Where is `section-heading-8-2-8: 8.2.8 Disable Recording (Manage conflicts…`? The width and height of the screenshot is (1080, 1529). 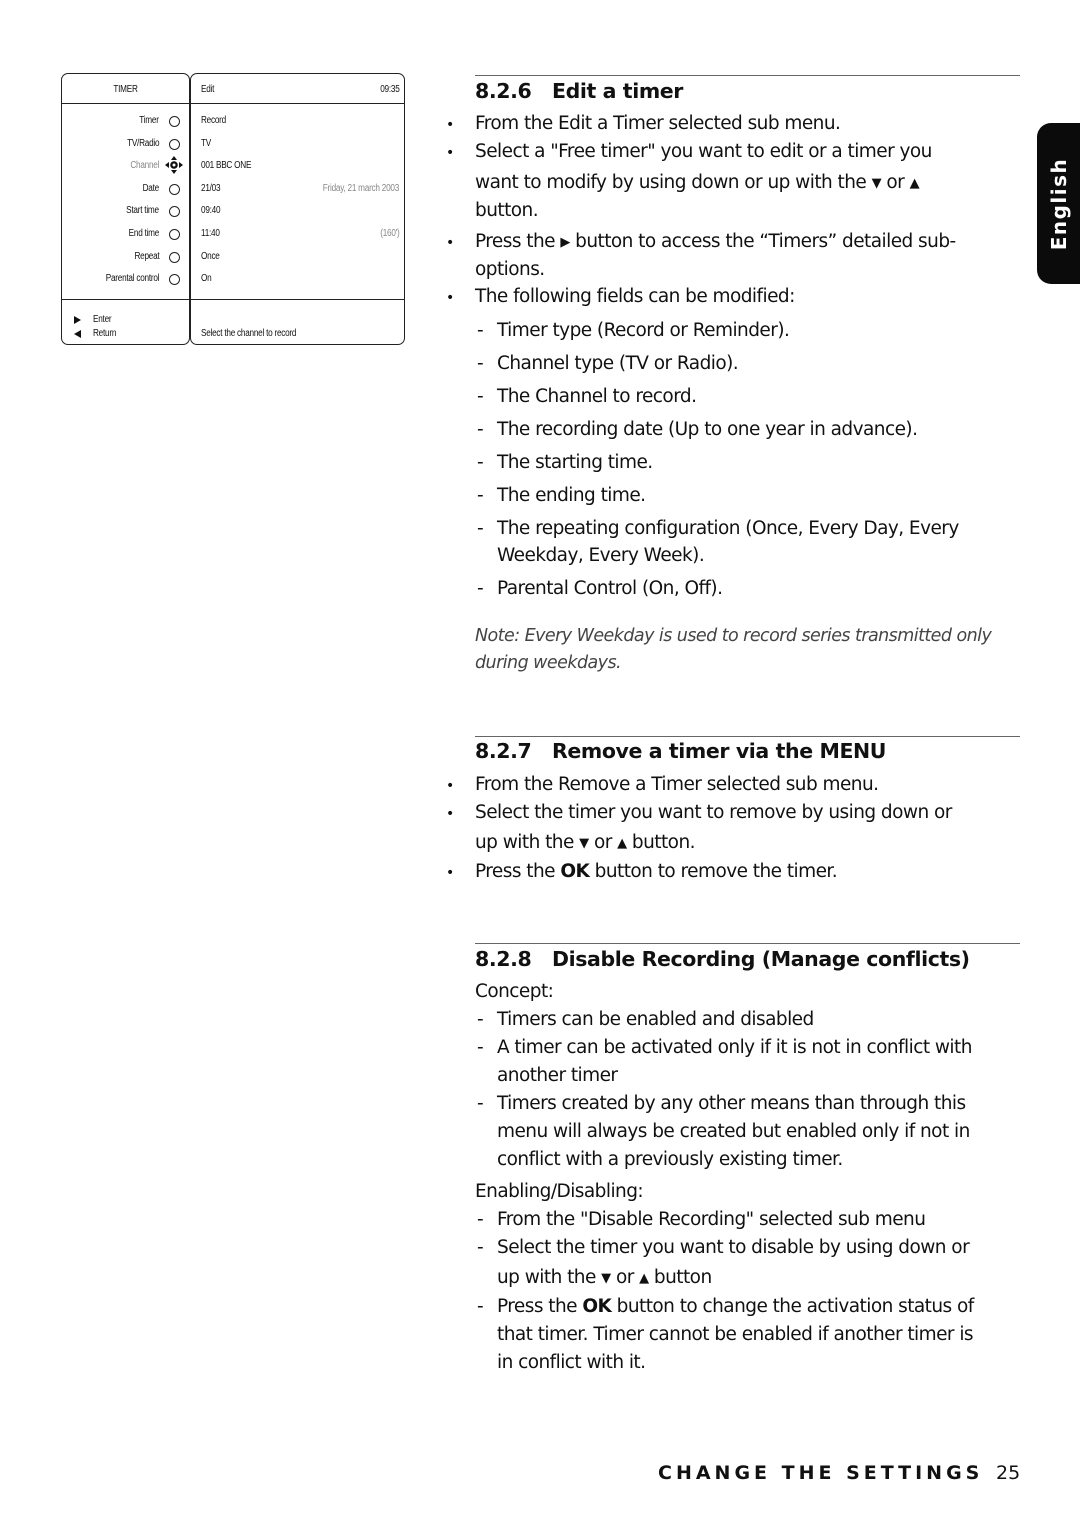
section-heading-8-2-8: 8.2.8 Disable Recording (Manage conflicts… is located at coordinates (722, 959).